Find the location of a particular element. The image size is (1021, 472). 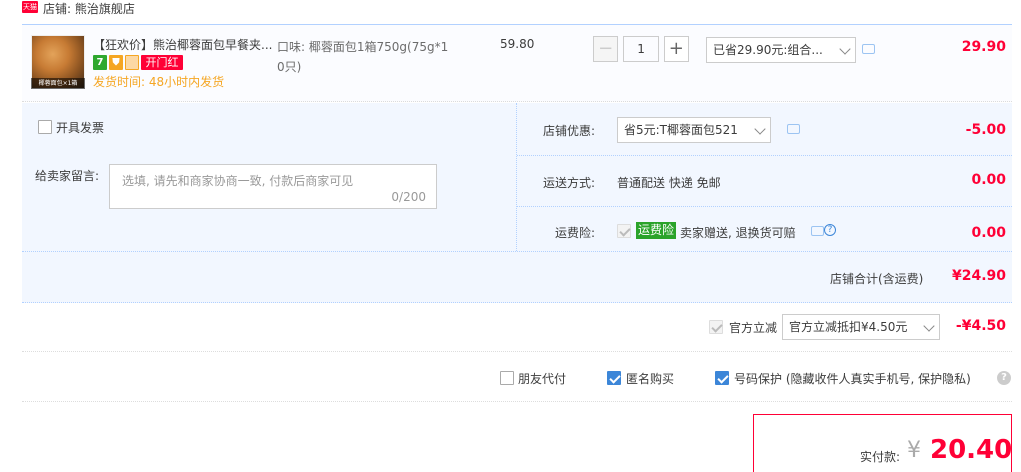

item-subtotal: 29.90 is located at coordinates (983, 47).